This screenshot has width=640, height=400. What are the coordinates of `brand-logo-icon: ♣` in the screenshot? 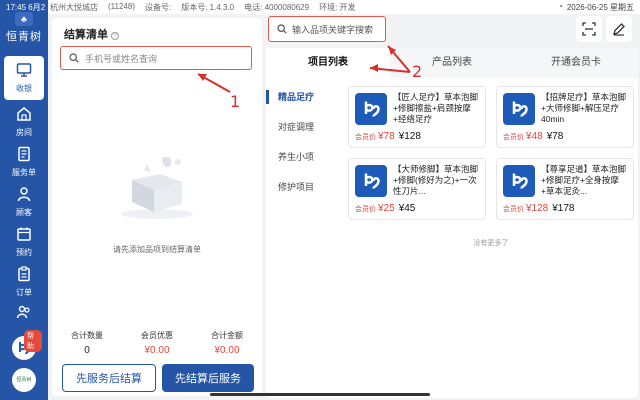 It's located at (24, 19).